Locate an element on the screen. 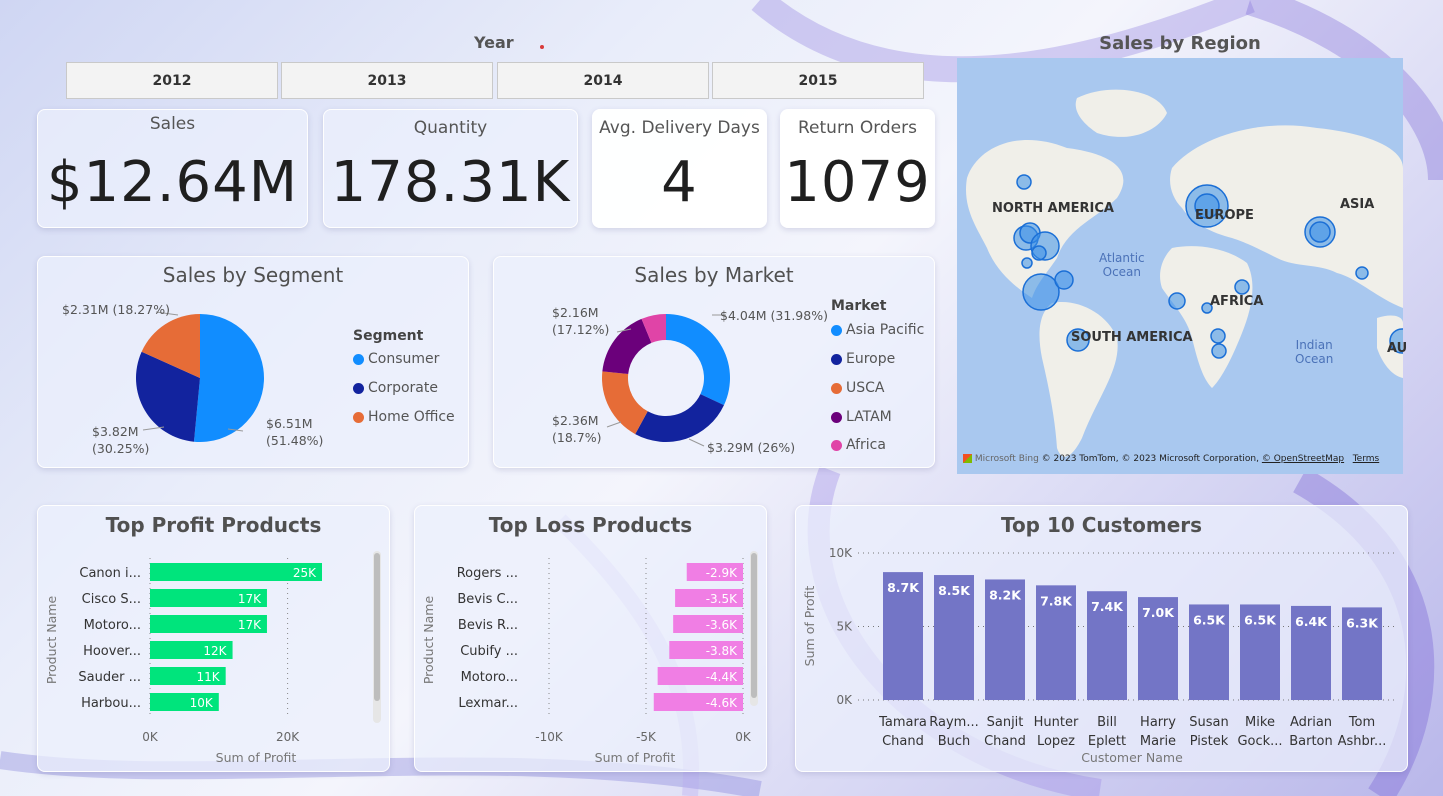 This screenshot has width=1443, height=796. map-brand: Microsoft Bing is located at coordinates (1006, 459).